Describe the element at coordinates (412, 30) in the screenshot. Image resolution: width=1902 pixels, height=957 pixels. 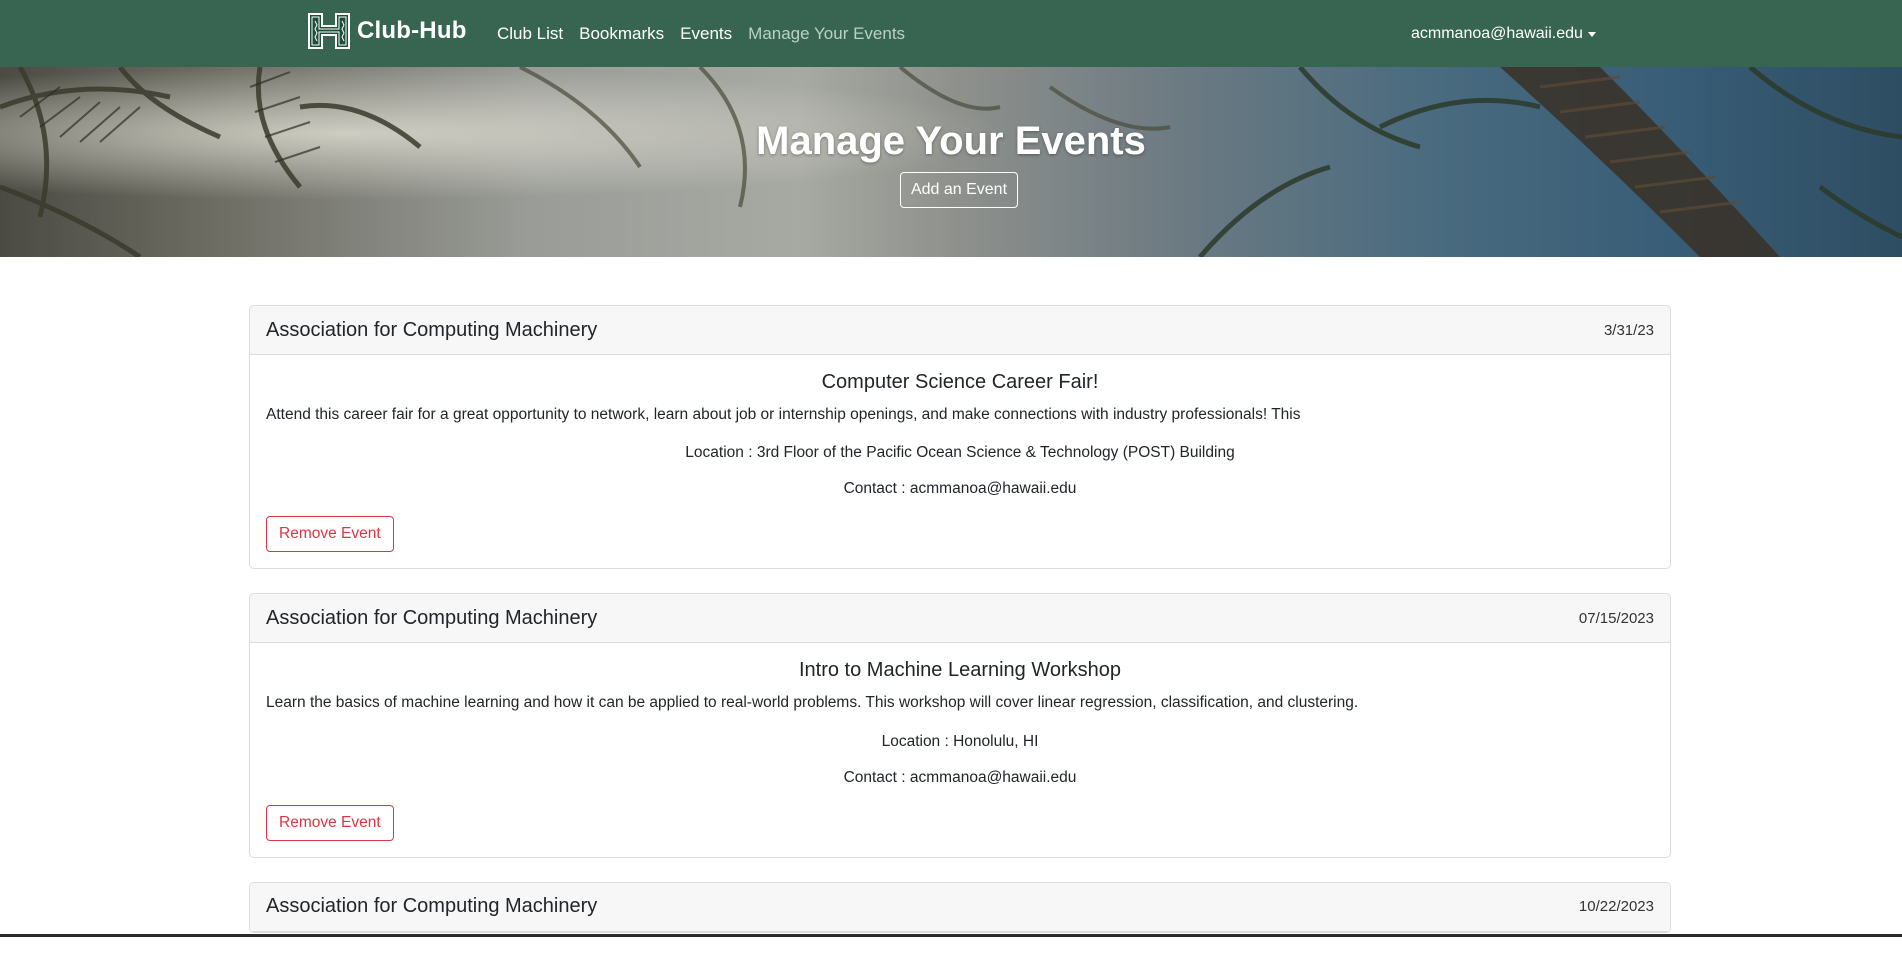
I see `brand-name: Club-Hub` at that location.